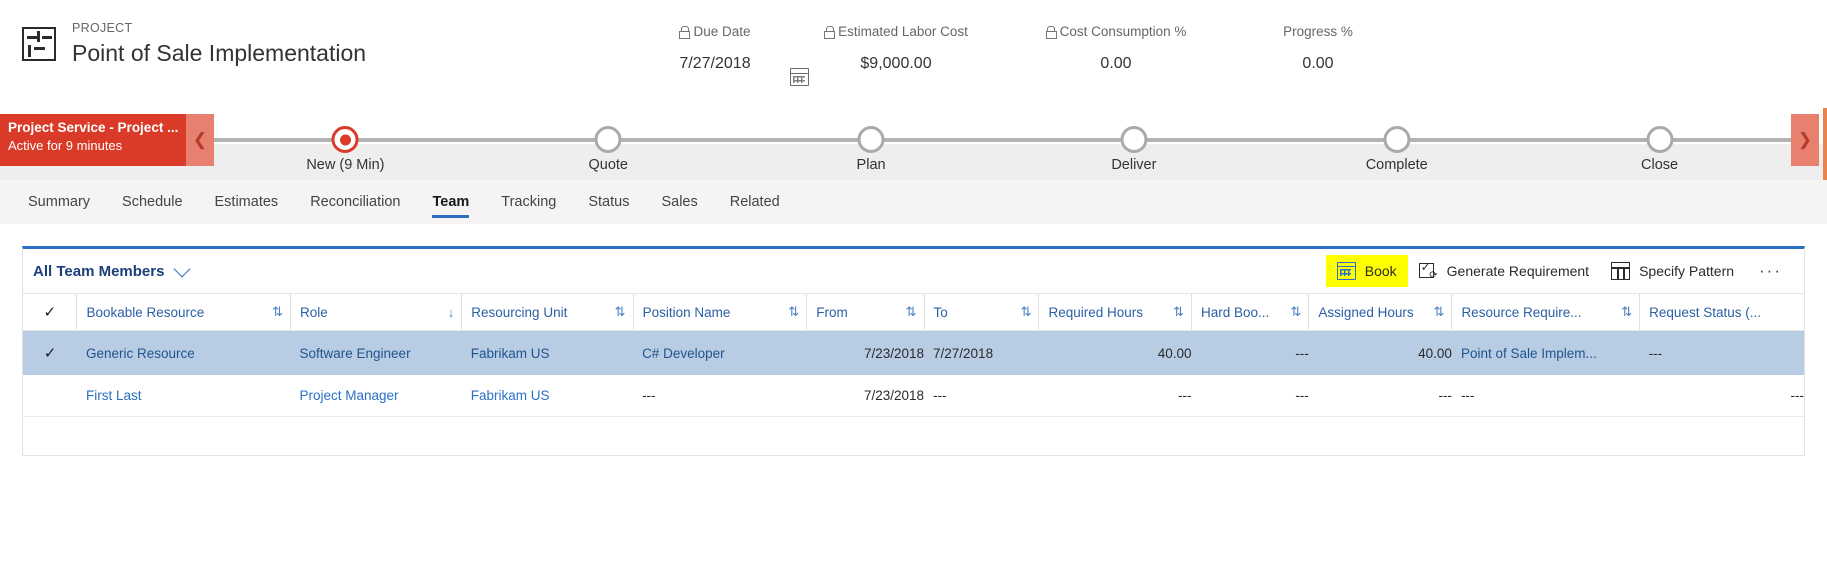 The image size is (1827, 579). I want to click on bpf-stage-quote: Quote, so click(608, 144).